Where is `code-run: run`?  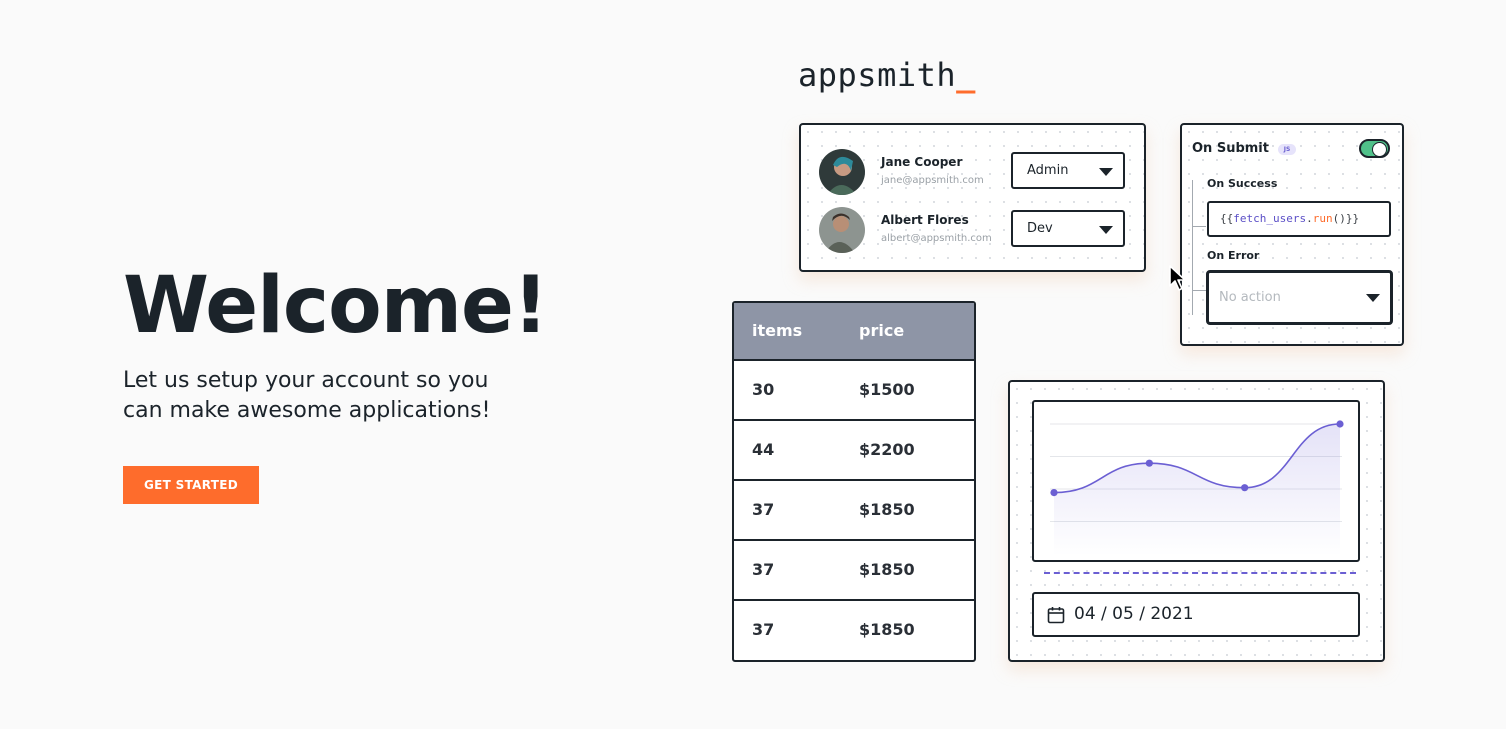
code-run: run is located at coordinates (1322, 218).